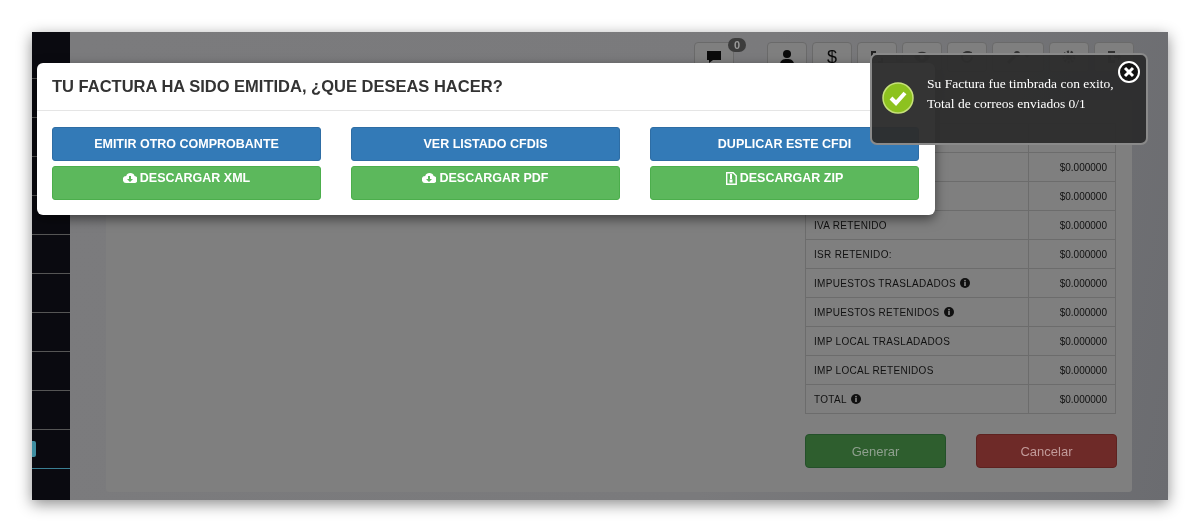 This screenshot has width=1200, height=532. I want to click on table-cell: IMP LOCAL RETENIDOS, so click(917, 370).